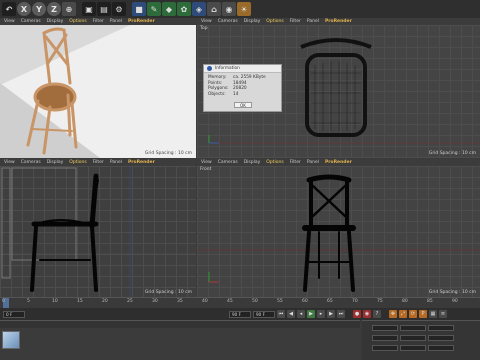 Image resolution: width=480 pixels, height=360 pixels. I want to click on key-param-icon: P, so click(423, 314).